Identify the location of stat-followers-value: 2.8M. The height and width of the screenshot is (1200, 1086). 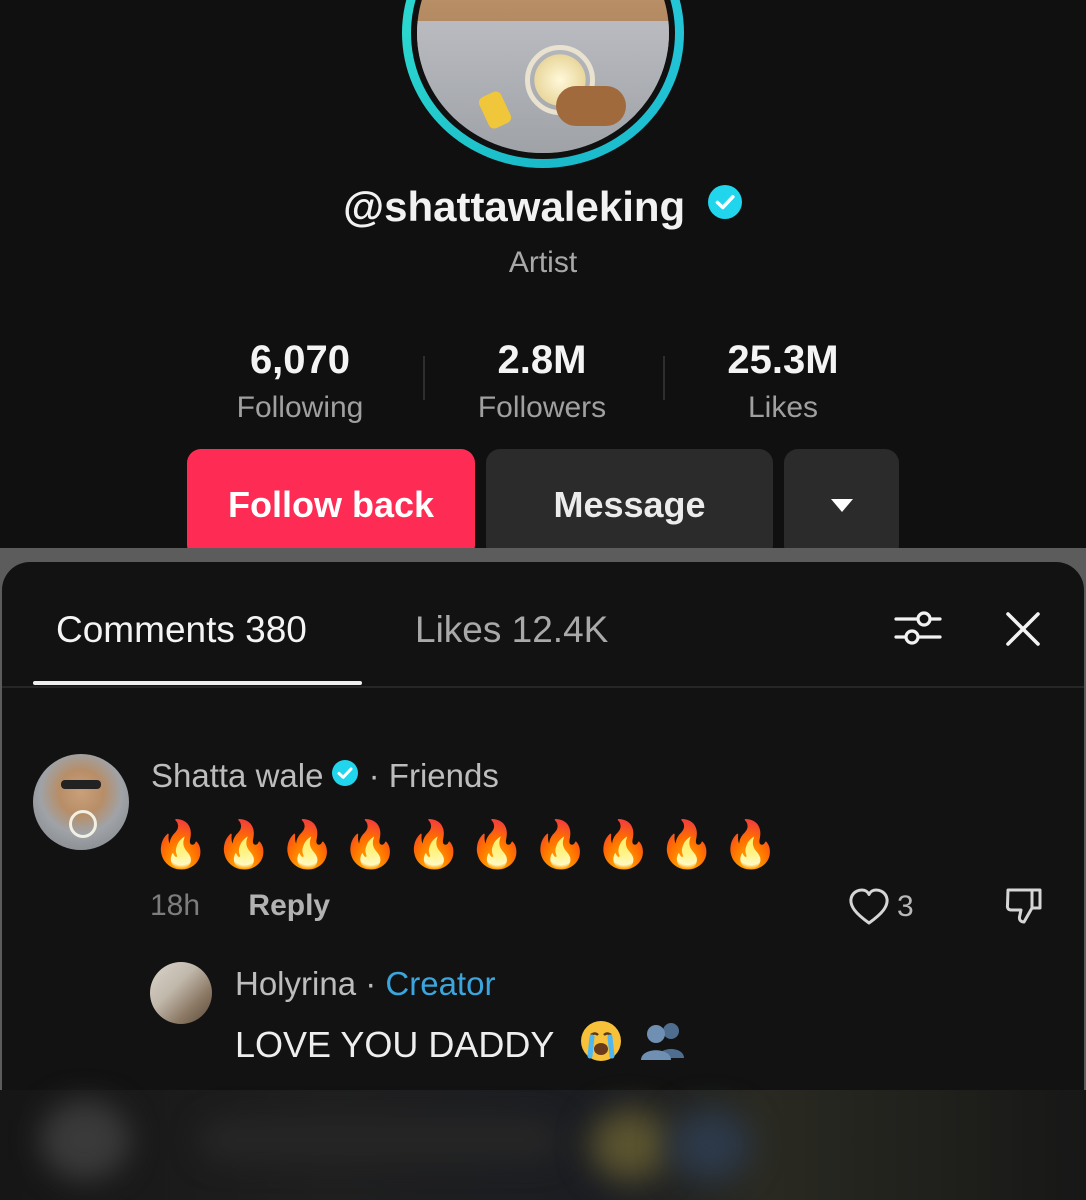
(542, 360).